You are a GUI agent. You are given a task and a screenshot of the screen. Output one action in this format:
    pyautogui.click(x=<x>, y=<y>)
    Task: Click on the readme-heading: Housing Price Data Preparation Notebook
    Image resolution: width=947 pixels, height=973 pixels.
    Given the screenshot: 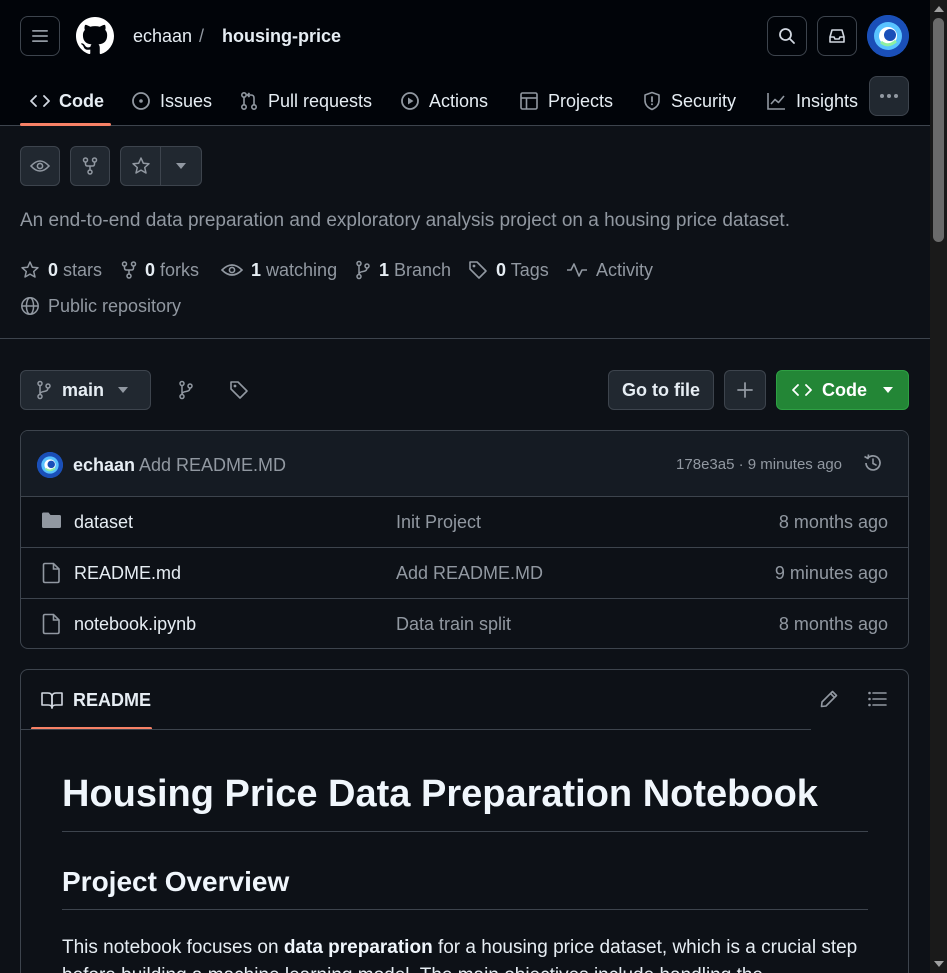 What is the action you would take?
    pyautogui.click(x=440, y=794)
    